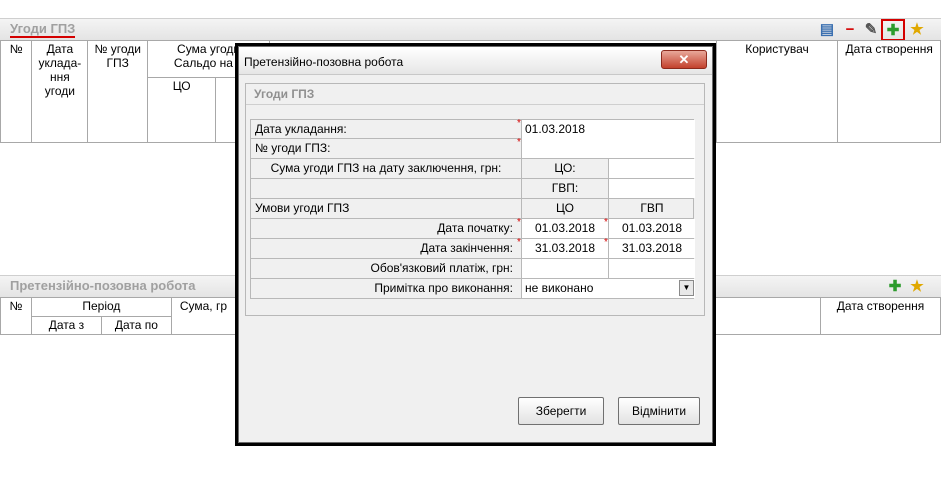 Image resolution: width=941 pixels, height=495 pixels. What do you see at coordinates (472, 189) in the screenshot?
I see `row-sum-gvp: ГВП:` at bounding box center [472, 189].